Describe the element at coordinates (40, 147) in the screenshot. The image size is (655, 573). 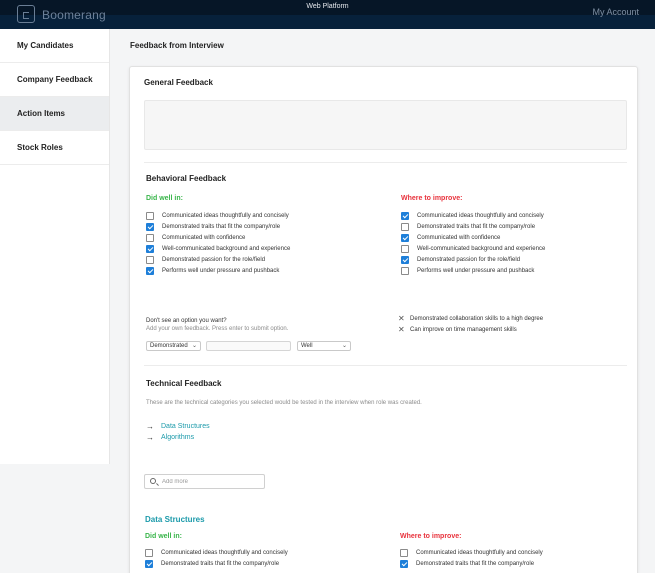
I see `sidebar-item-label: Stock Roles` at that location.